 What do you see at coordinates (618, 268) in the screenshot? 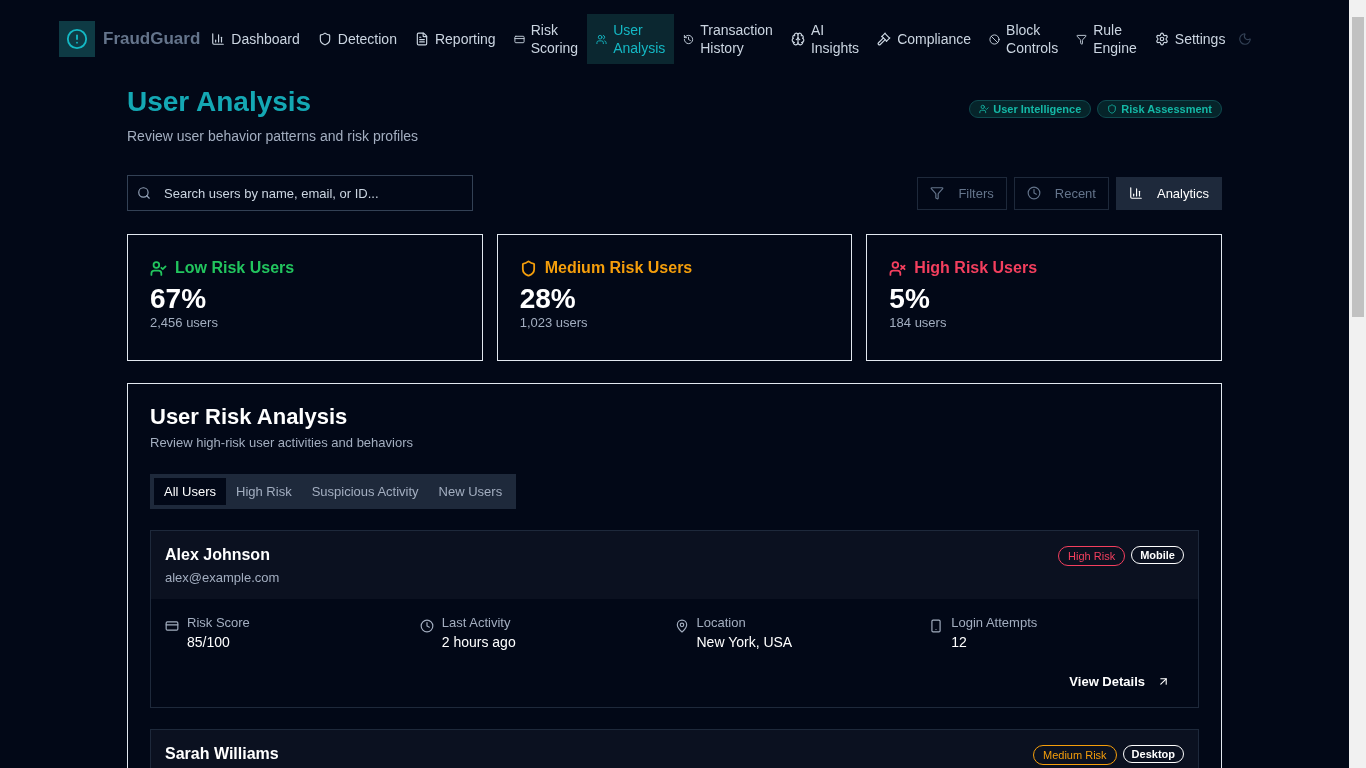
I see `stat-title: Medium Risk Users` at bounding box center [618, 268].